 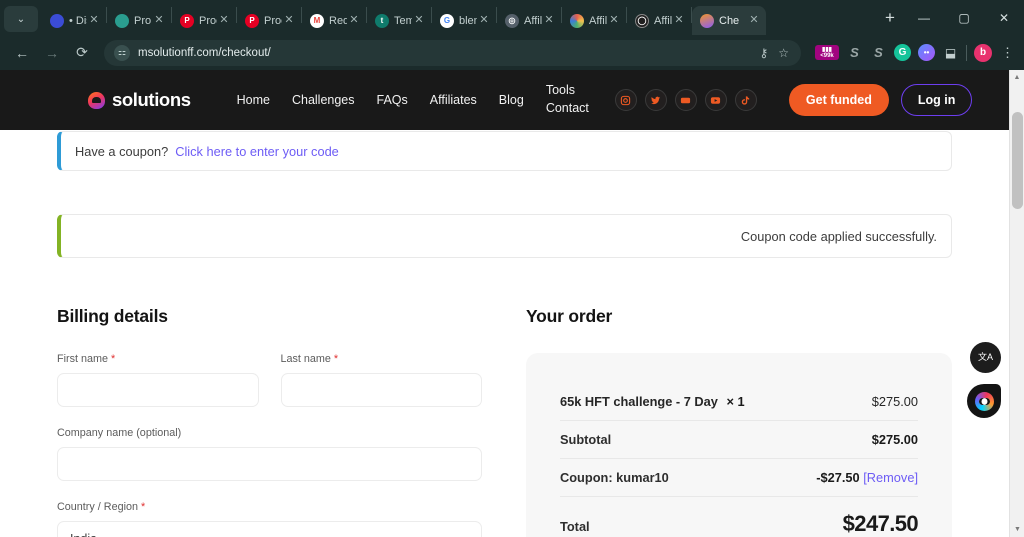 What do you see at coordinates (854, 52) in the screenshot?
I see `similarweb-icon: S` at bounding box center [854, 52].